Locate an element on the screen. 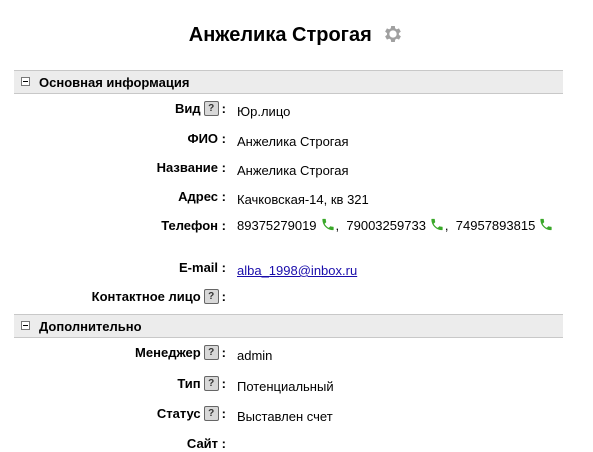 The width and height of the screenshot is (593, 452). field-site-label-wrap: Сайт : is located at coordinates (206, 443).